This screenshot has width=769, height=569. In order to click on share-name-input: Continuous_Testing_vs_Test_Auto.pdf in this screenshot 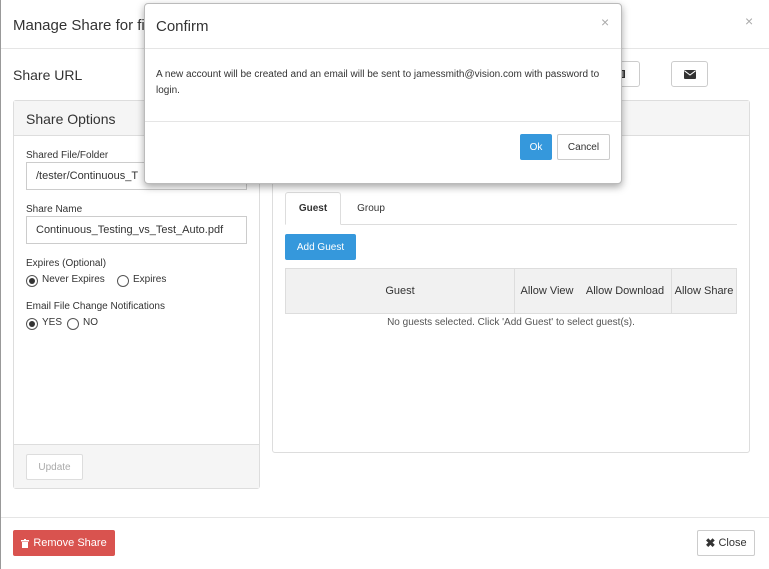, I will do `click(136, 230)`.